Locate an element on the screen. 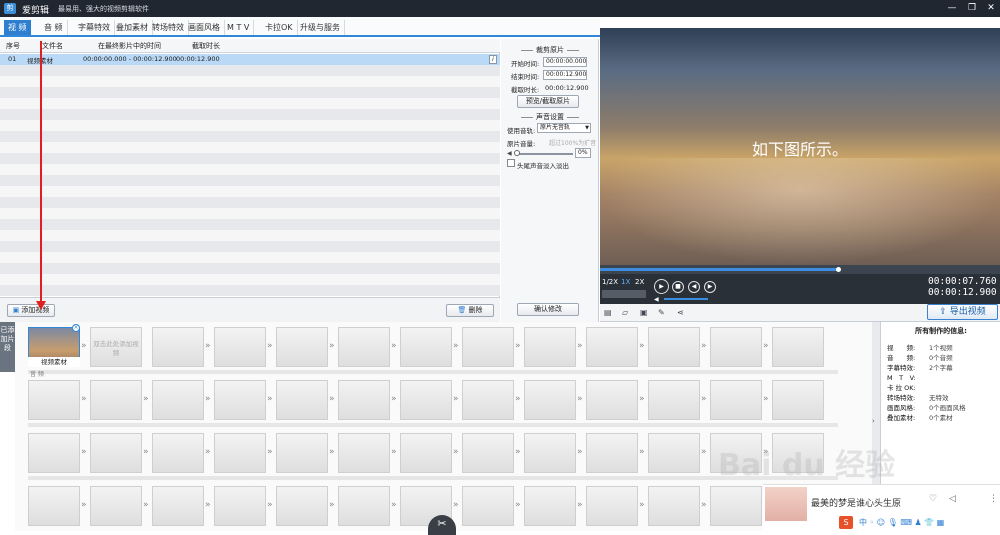 The image size is (1000, 535). prev-frame-icon: ◀ is located at coordinates (694, 287).